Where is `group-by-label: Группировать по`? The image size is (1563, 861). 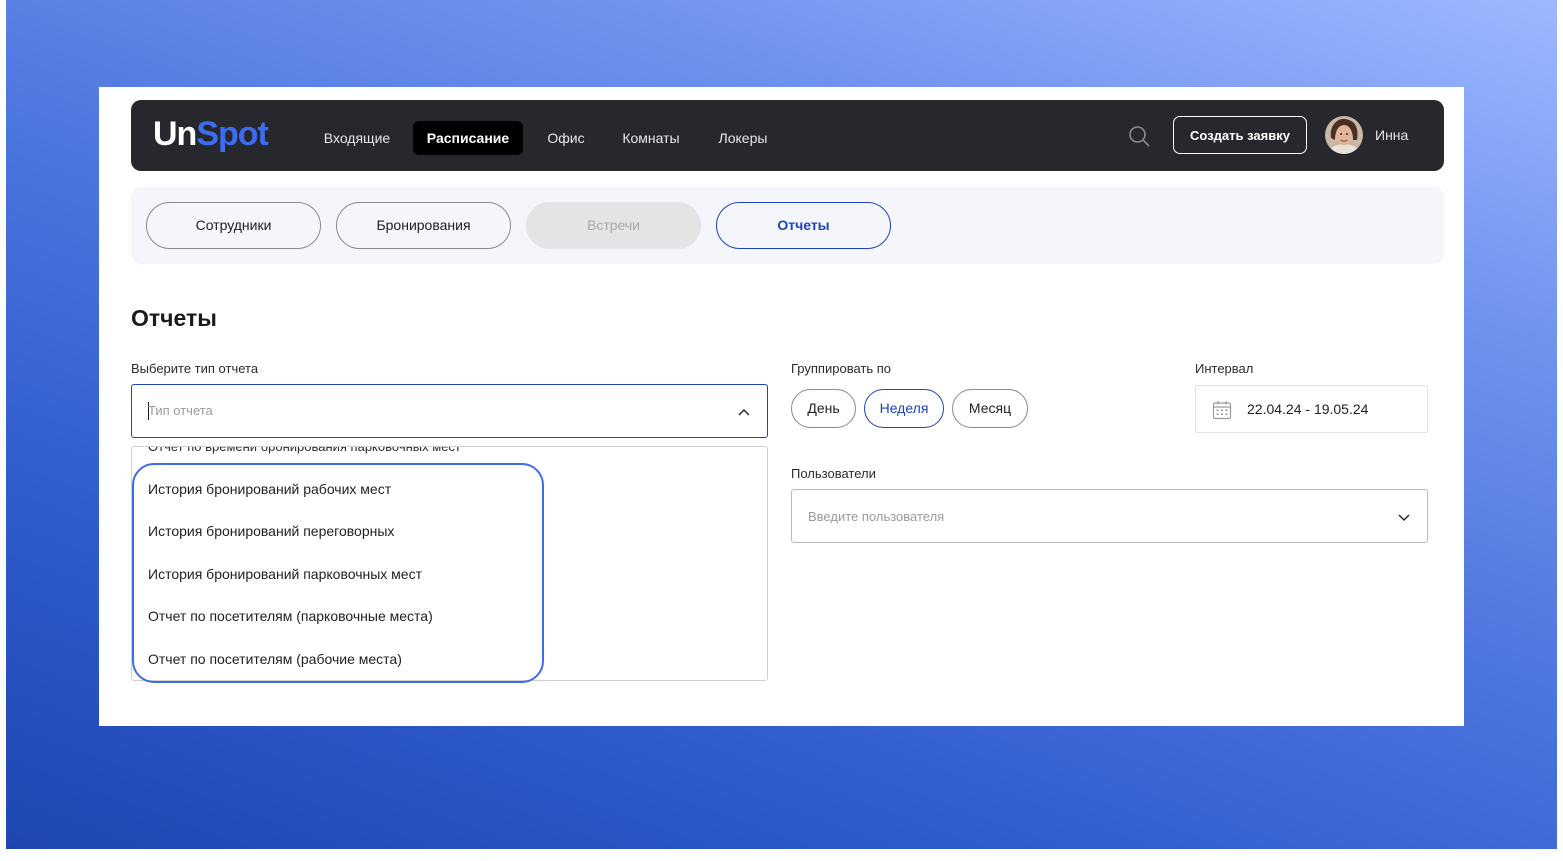 group-by-label: Группировать по is located at coordinates (841, 368).